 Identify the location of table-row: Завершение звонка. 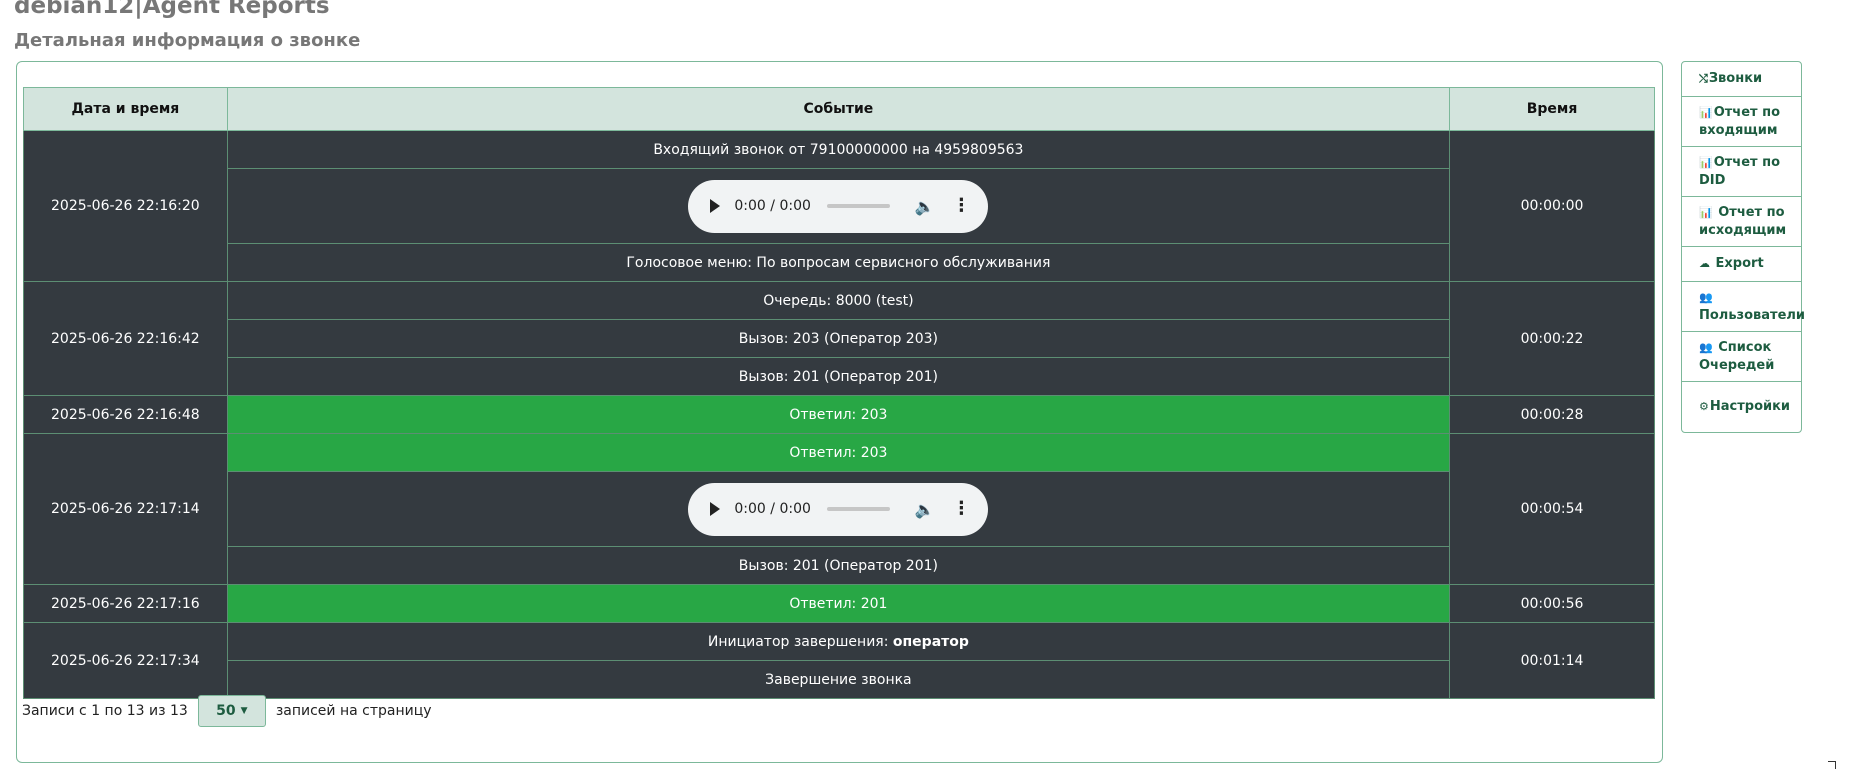
(839, 679).